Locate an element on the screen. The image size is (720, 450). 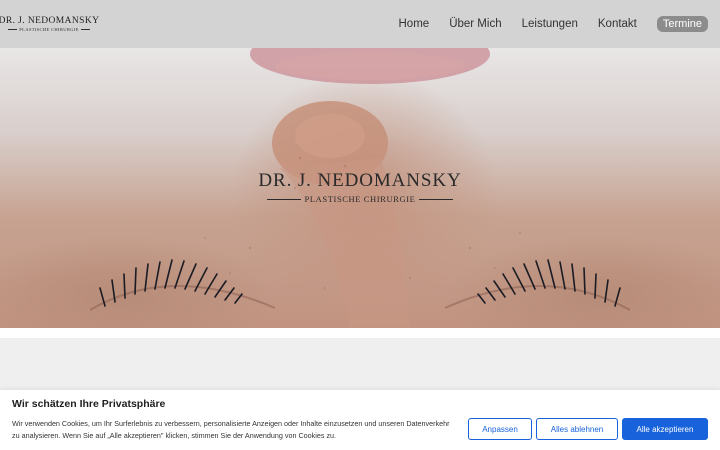
logo-subtitle: PLASTISCHE CHIRURGIE is located at coordinates (49, 29).